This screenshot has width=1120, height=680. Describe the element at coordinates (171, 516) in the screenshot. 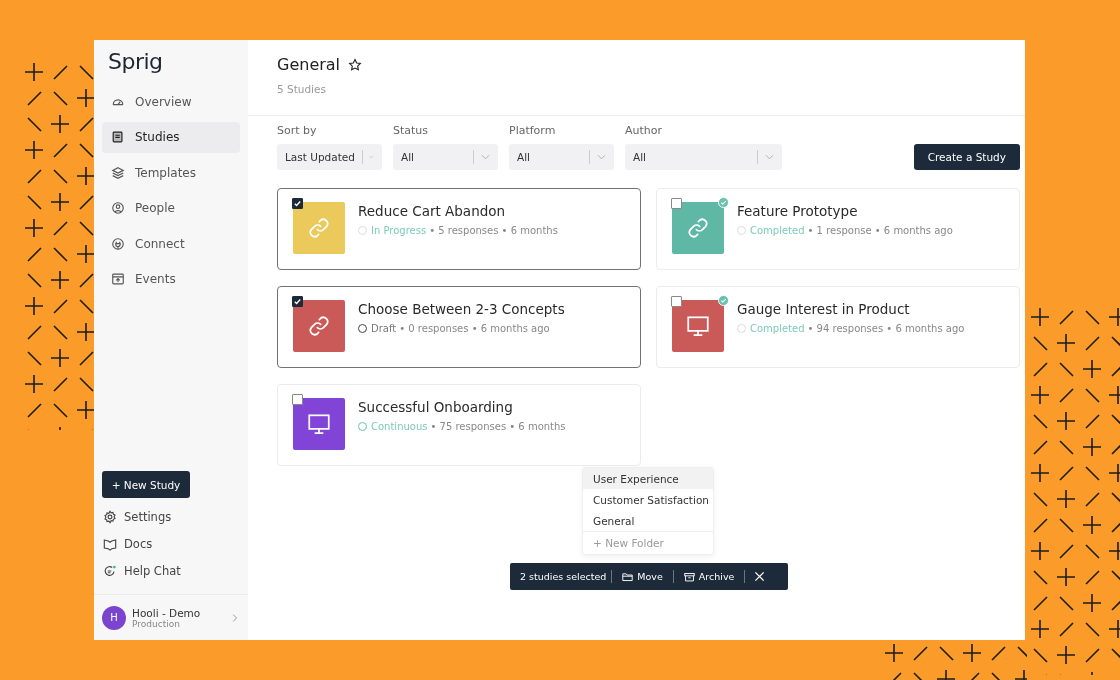

I see `sidebar-link: Settings` at that location.